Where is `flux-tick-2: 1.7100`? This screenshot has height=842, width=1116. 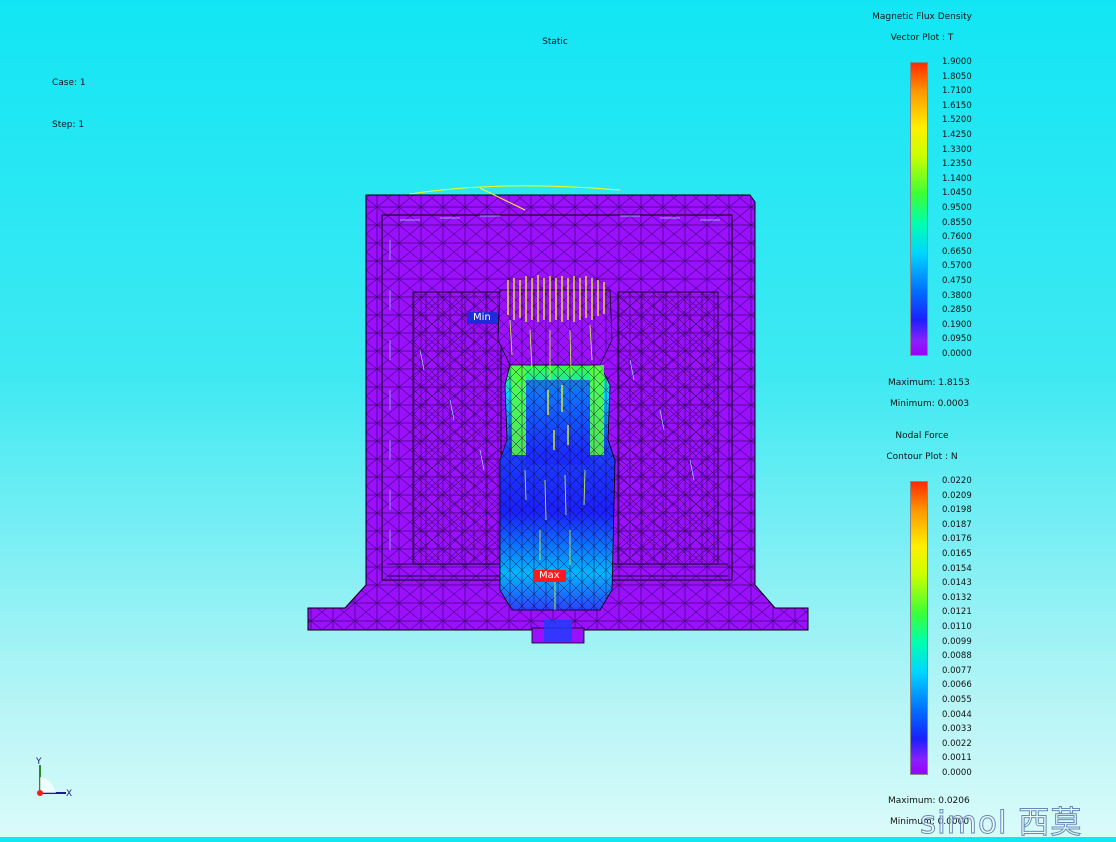
flux-tick-2: 1.7100 is located at coordinates (957, 91).